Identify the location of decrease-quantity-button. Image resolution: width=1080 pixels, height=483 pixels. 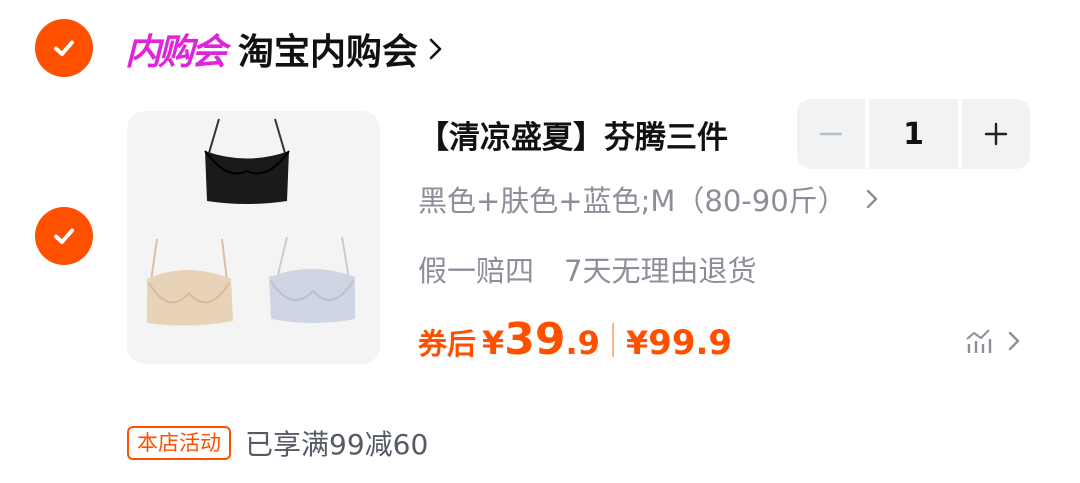
(831, 134).